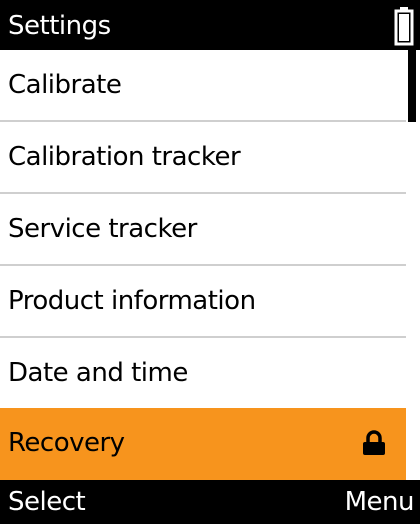 This screenshot has width=420, height=524. I want to click on menu-item-label: Product information, so click(132, 301).